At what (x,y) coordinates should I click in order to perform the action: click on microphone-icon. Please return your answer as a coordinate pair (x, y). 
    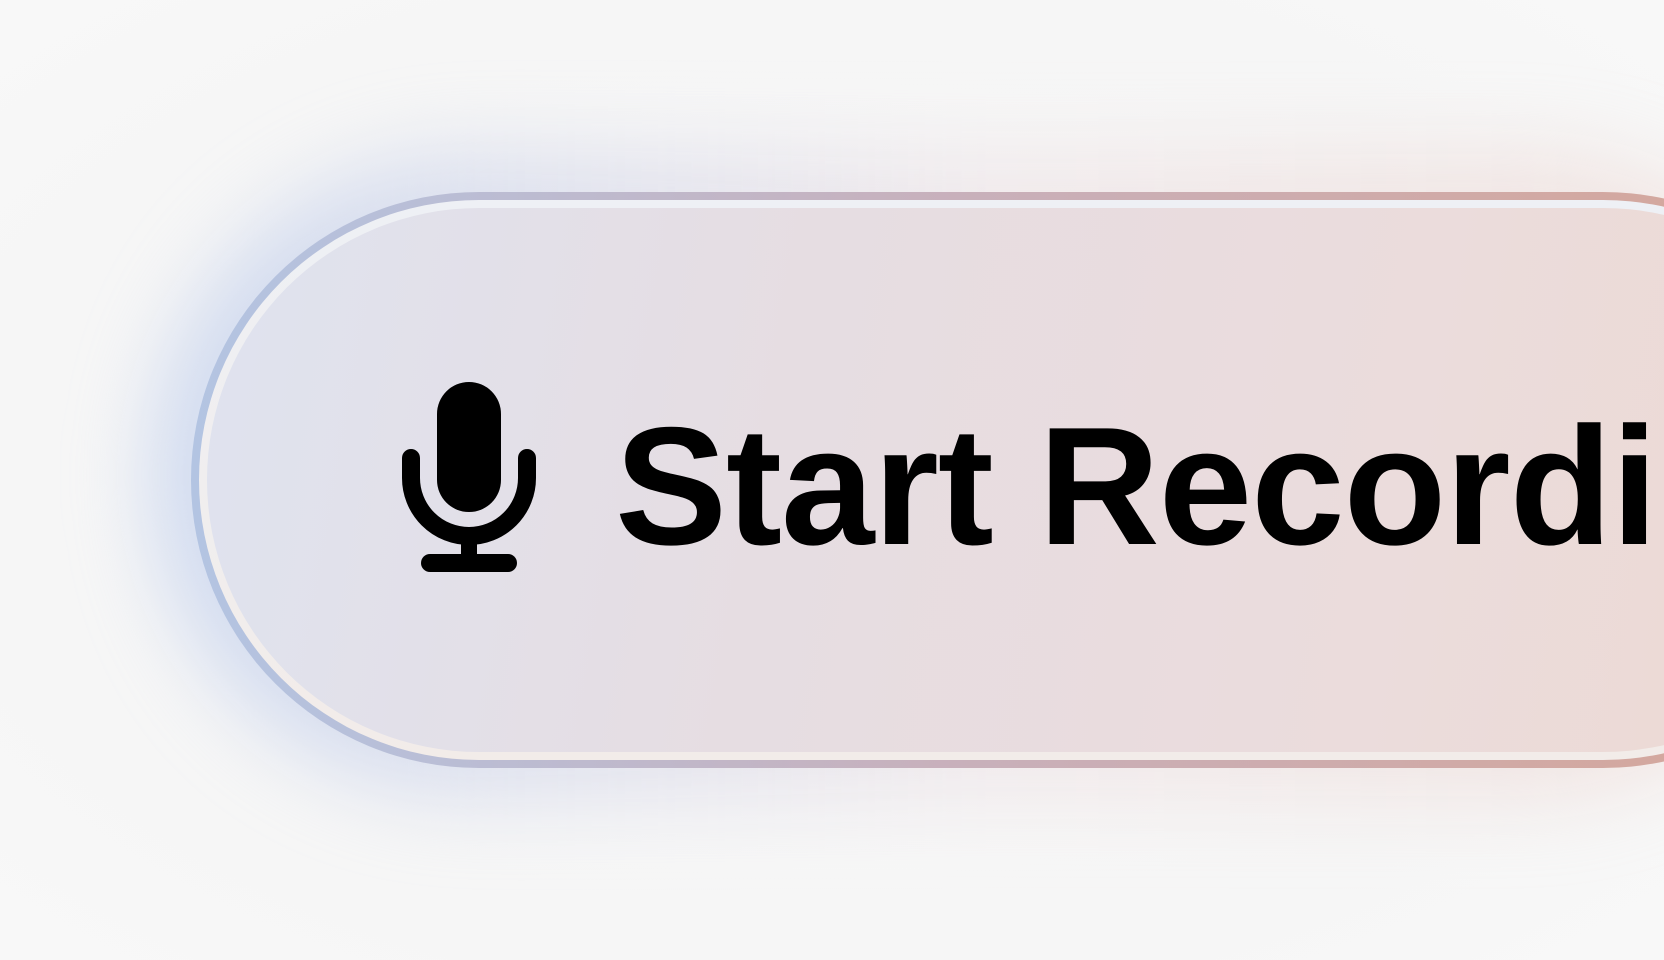
    Looking at the image, I should click on (469, 477).